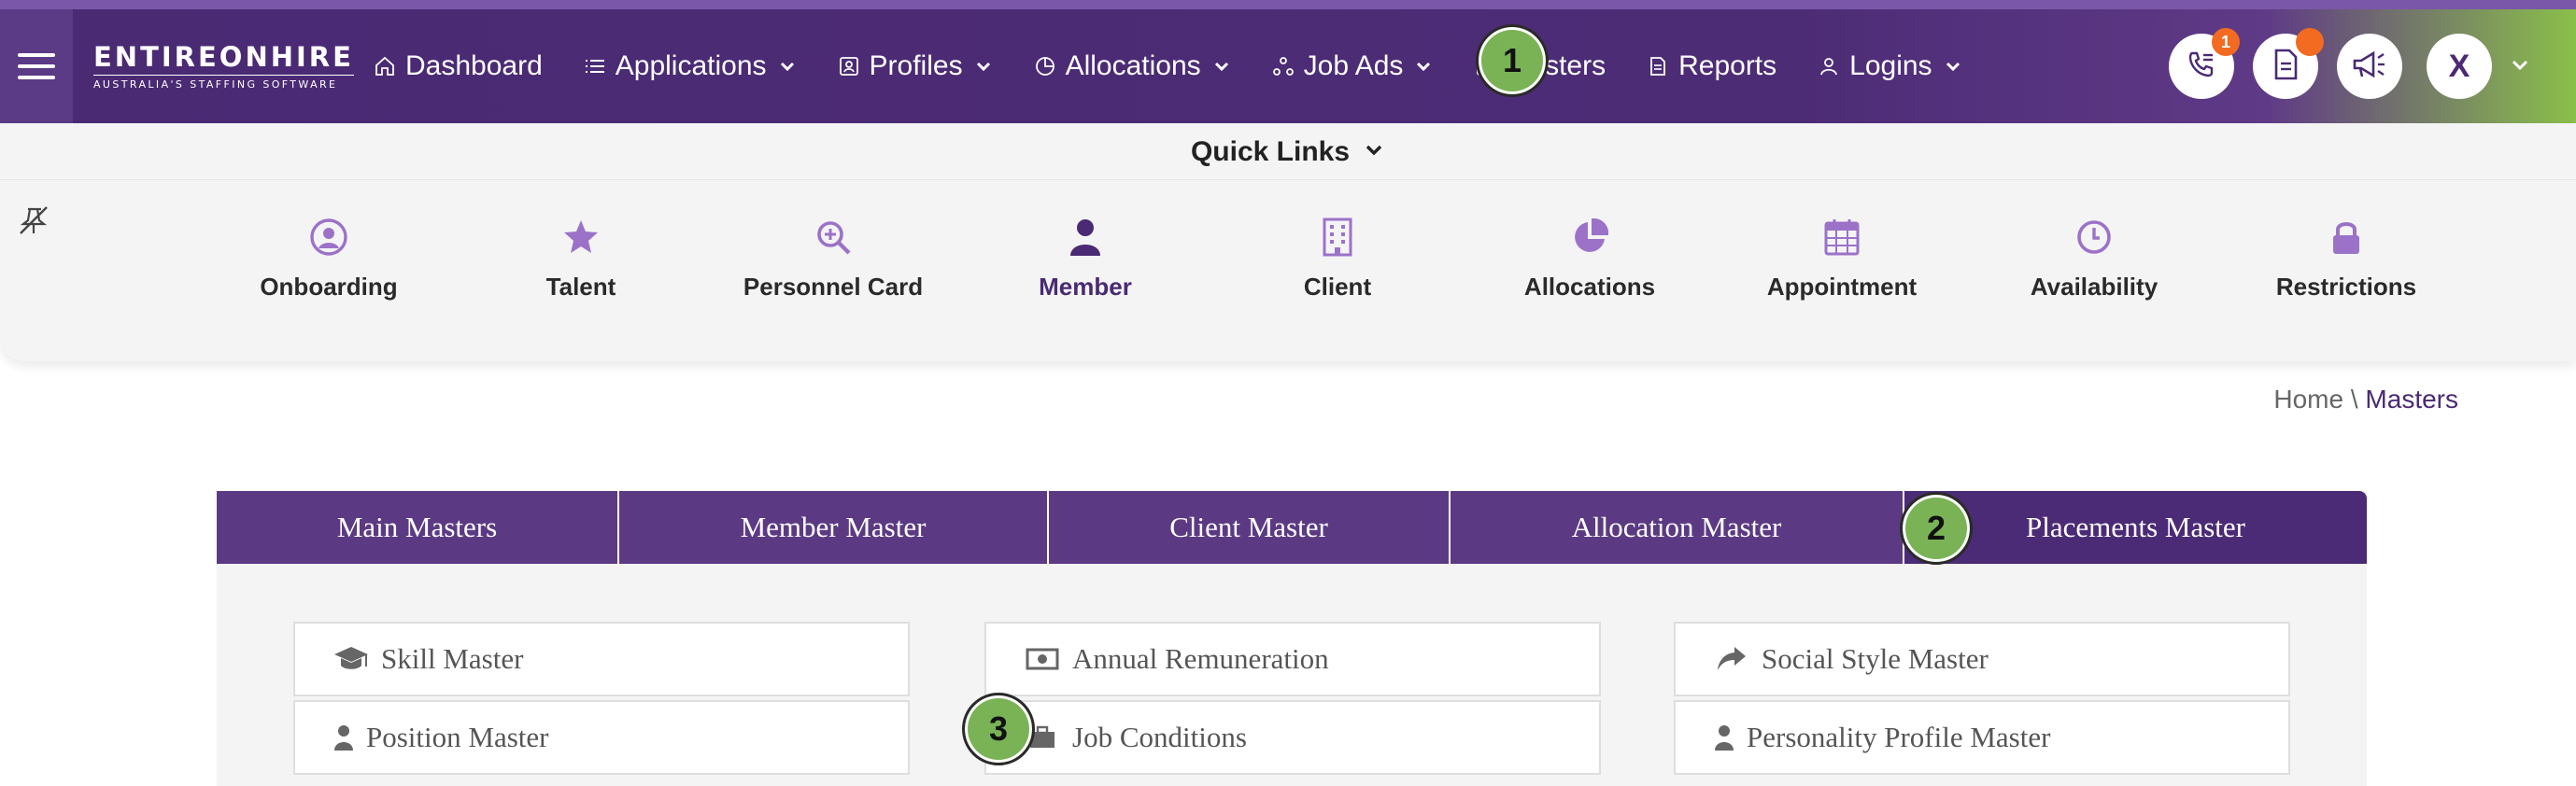 The width and height of the screenshot is (2576, 786). Describe the element at coordinates (2094, 237) in the screenshot. I see `clock-icon` at that location.